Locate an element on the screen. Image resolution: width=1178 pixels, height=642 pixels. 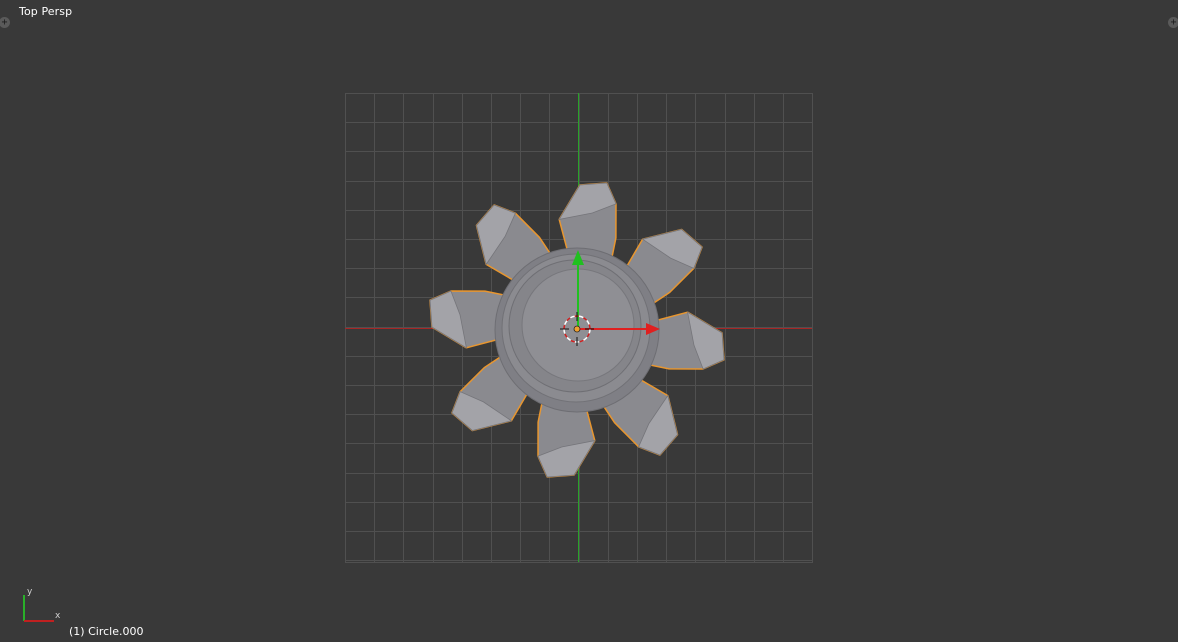
mini-x-label: x is located at coordinates (58, 616).